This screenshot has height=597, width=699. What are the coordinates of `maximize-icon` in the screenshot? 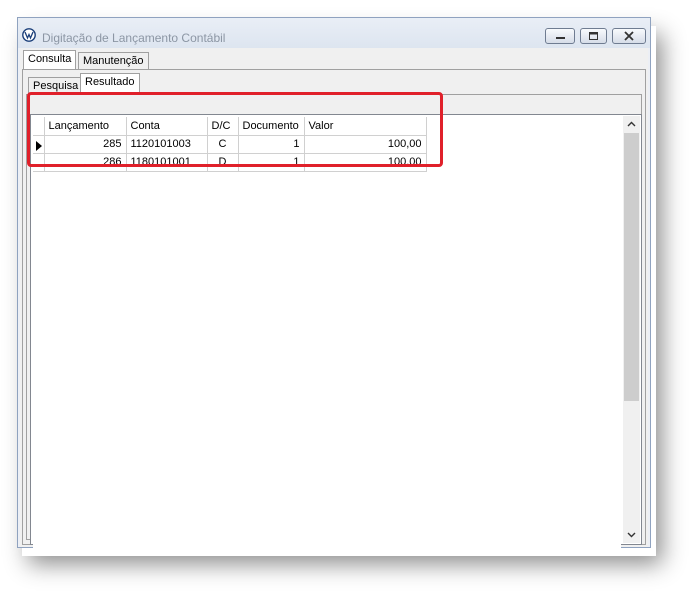 It's located at (593, 36).